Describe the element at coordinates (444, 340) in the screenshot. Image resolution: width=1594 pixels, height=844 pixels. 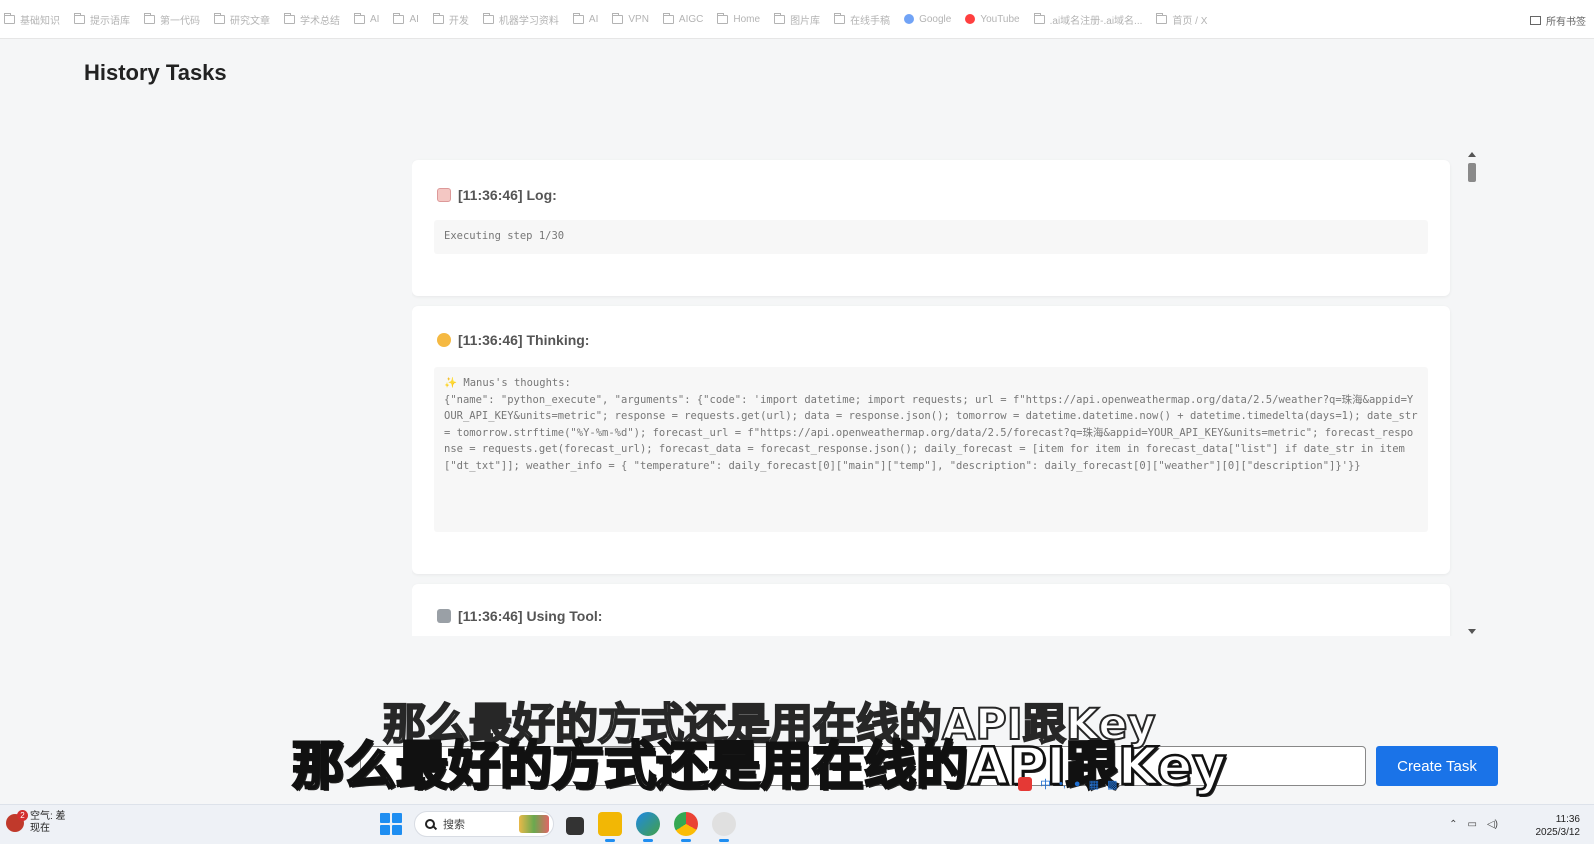
I see `thinking-face-emoji-icon` at that location.